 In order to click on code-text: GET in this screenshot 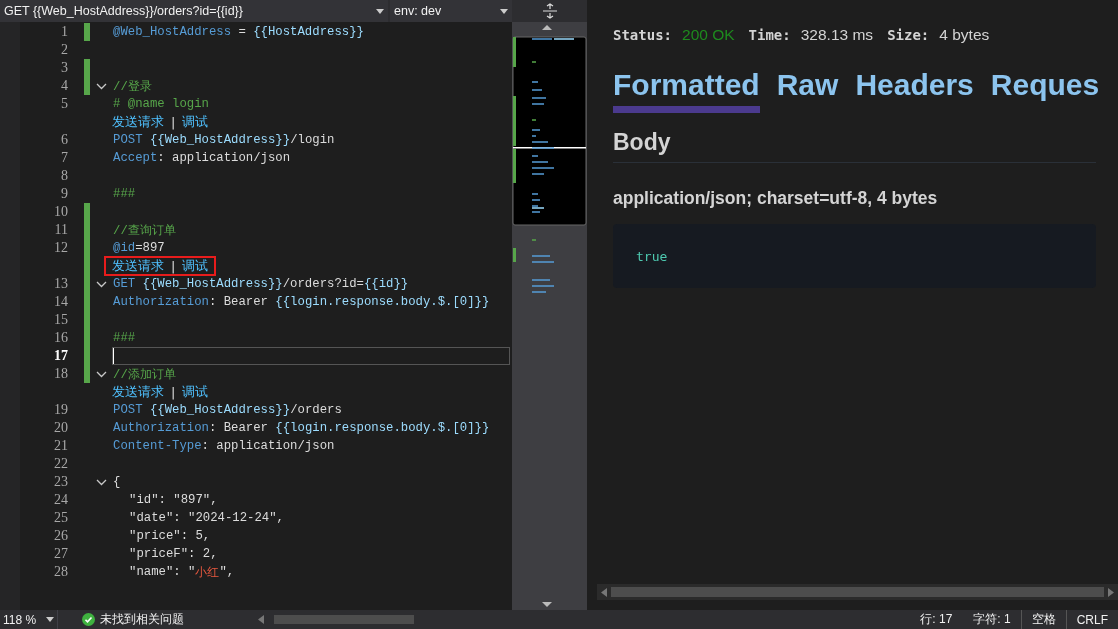, I will do `click(124, 284)`.